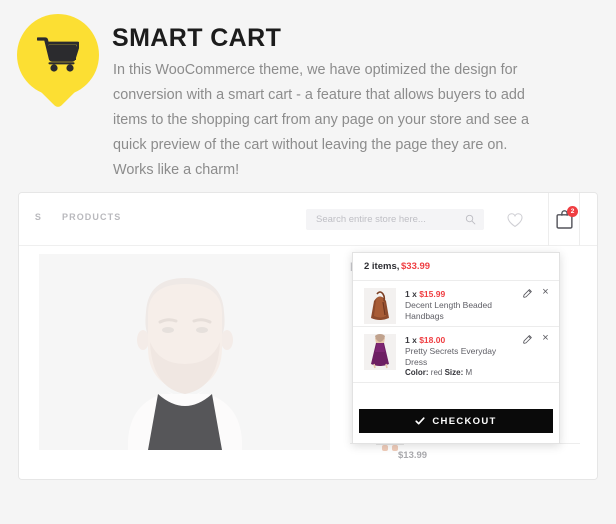 Image resolution: width=616 pixels, height=524 pixels. Describe the element at coordinates (432, 294) in the screenshot. I see `mini-cart-item-price: $15.99` at that location.